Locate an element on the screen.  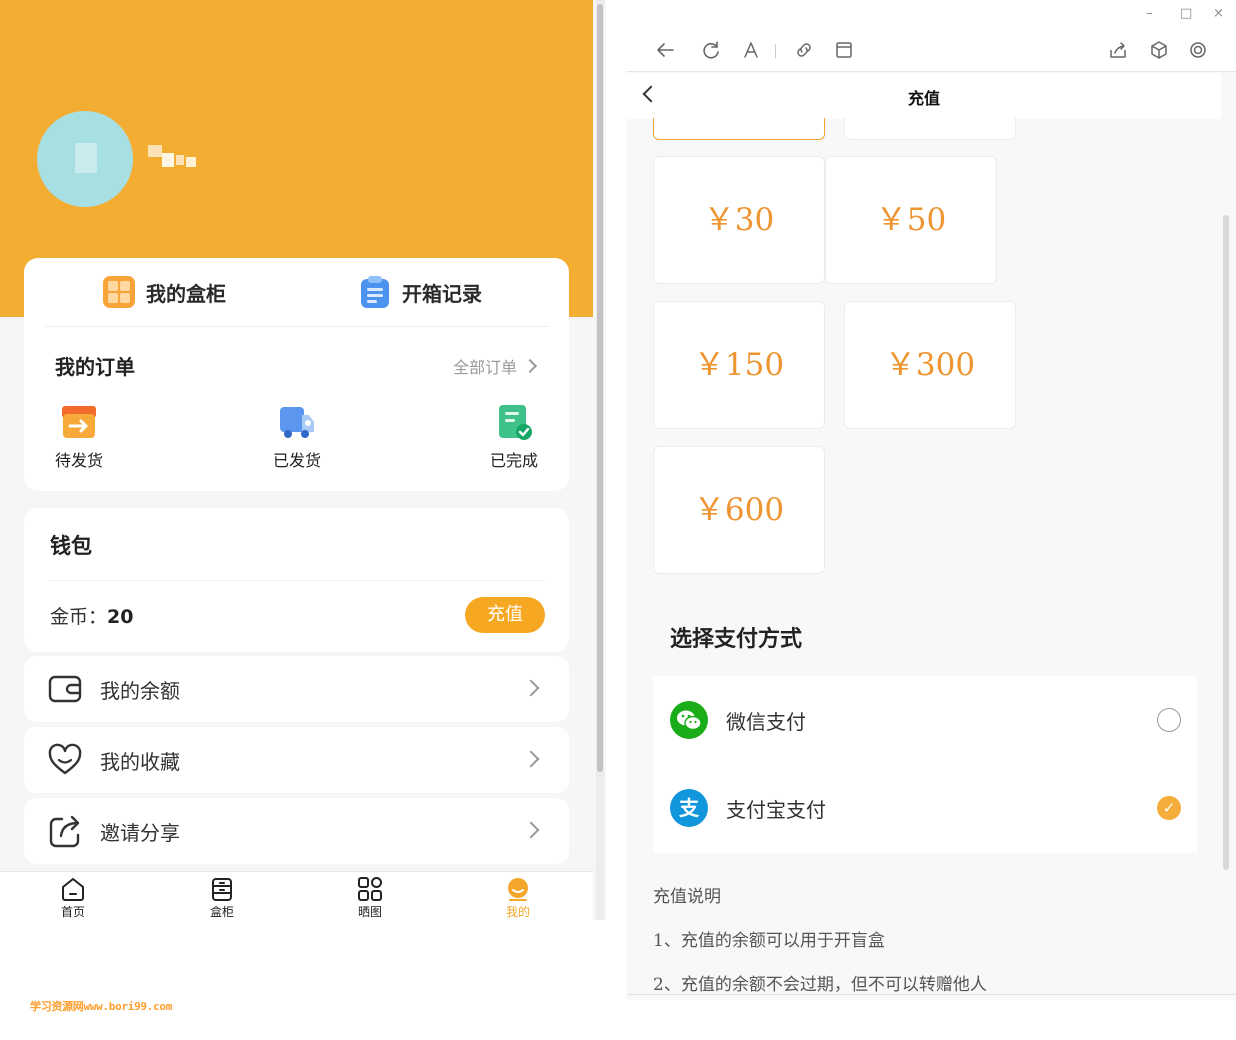
wallet-title: 钱包 is located at coordinates (71, 546).